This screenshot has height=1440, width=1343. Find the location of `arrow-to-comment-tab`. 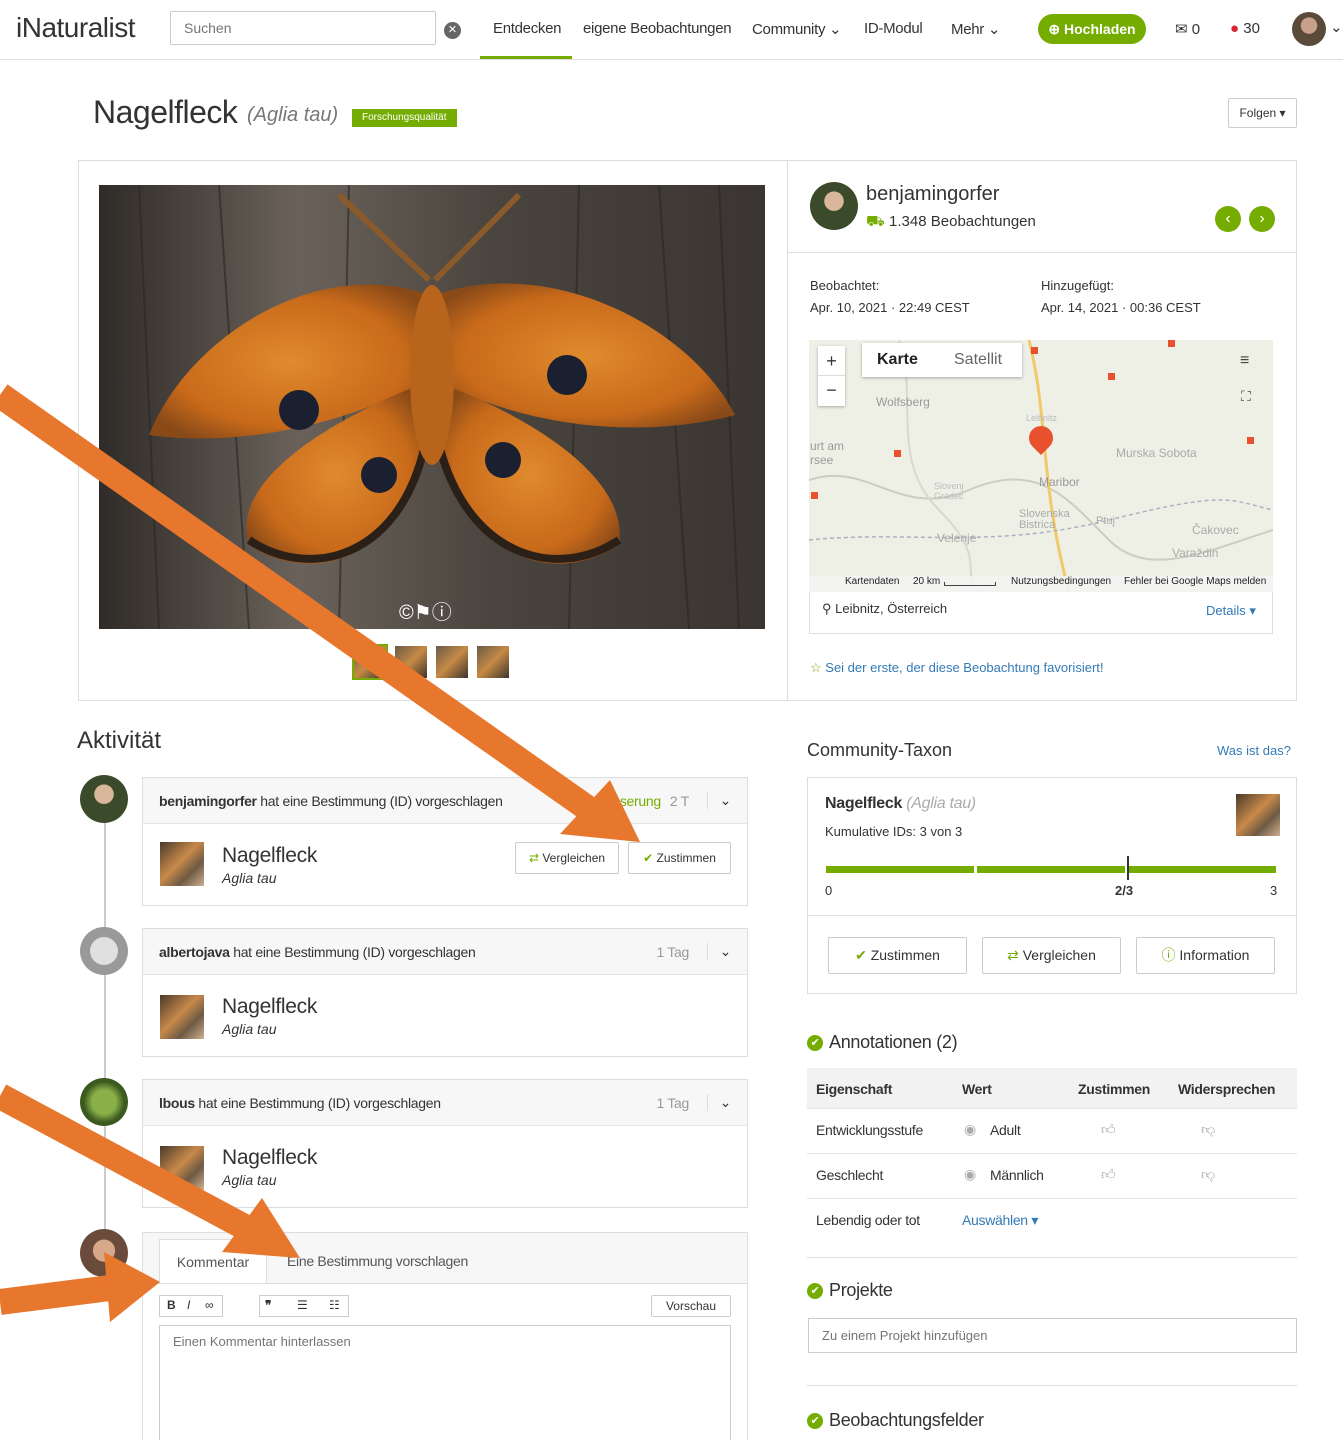

arrow-to-comment-tab is located at coordinates (80, 1287).